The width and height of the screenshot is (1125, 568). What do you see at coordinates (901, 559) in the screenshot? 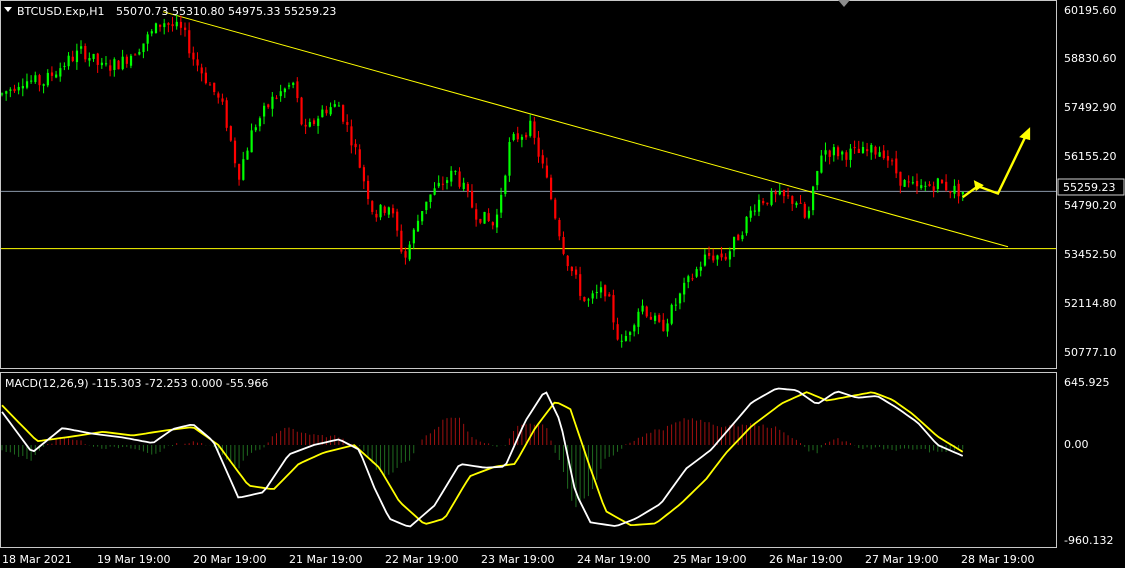
I see `time-label: 27 Mar 19:00` at bounding box center [901, 559].